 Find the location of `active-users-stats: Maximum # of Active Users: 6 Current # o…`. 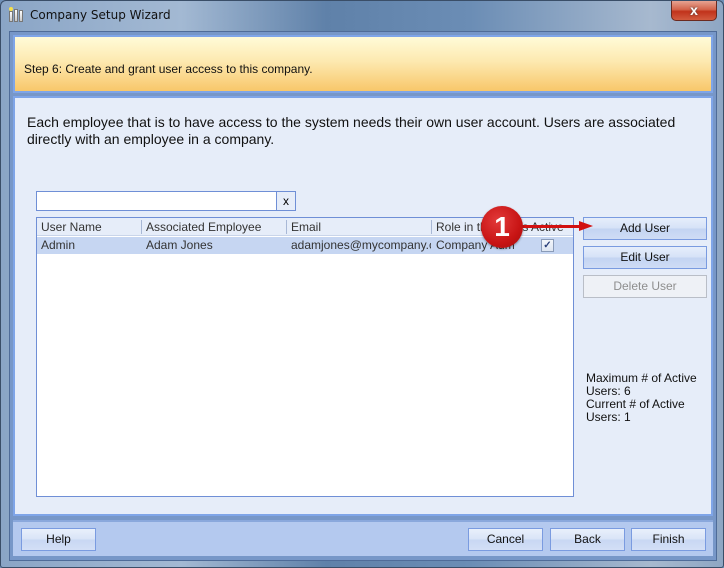

active-users-stats: Maximum # of Active Users: 6 Current # o… is located at coordinates (646, 398).